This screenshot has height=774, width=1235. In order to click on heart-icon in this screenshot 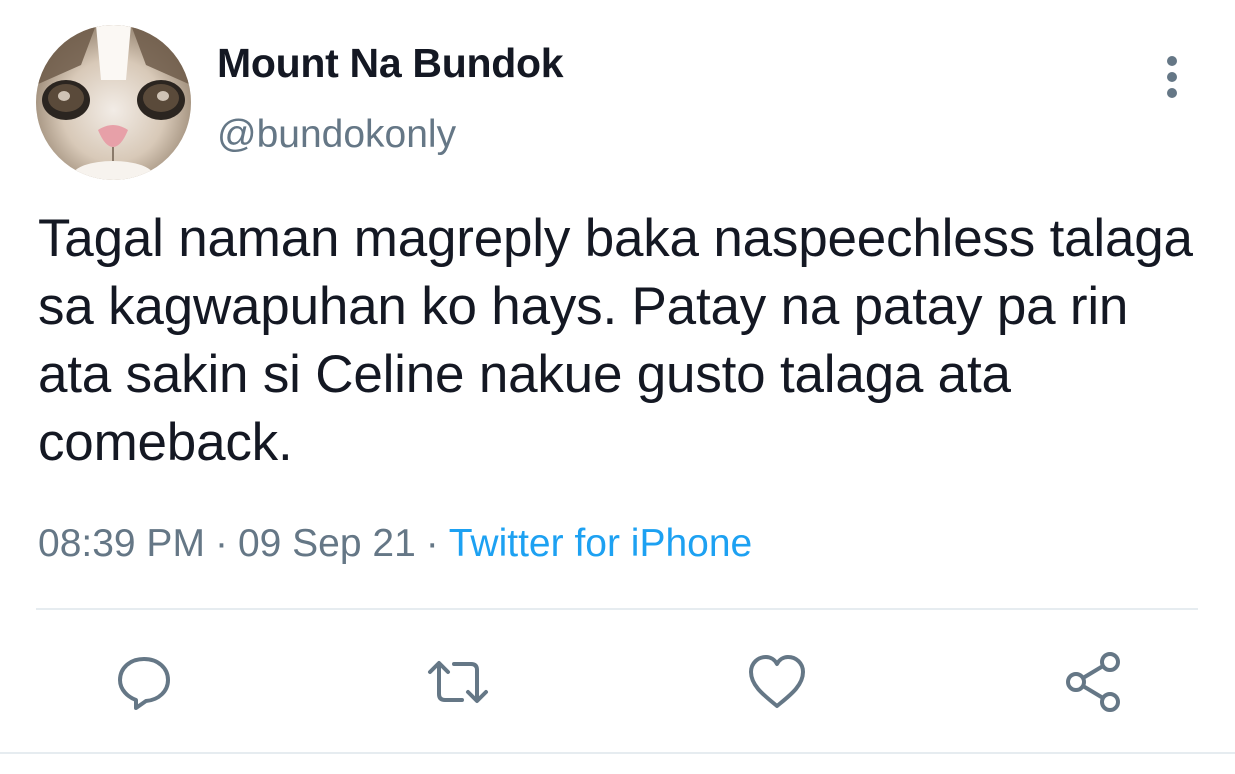, I will do `click(777, 681)`.